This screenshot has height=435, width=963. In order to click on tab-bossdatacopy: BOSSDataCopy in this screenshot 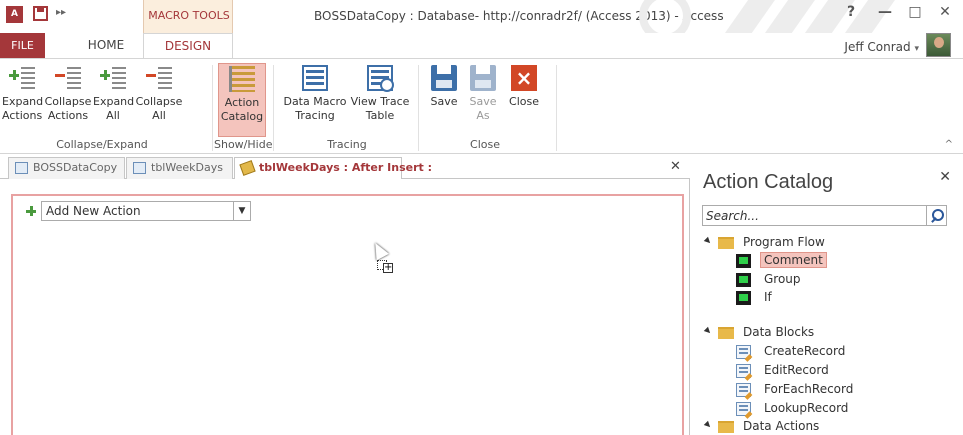, I will do `click(66, 168)`.